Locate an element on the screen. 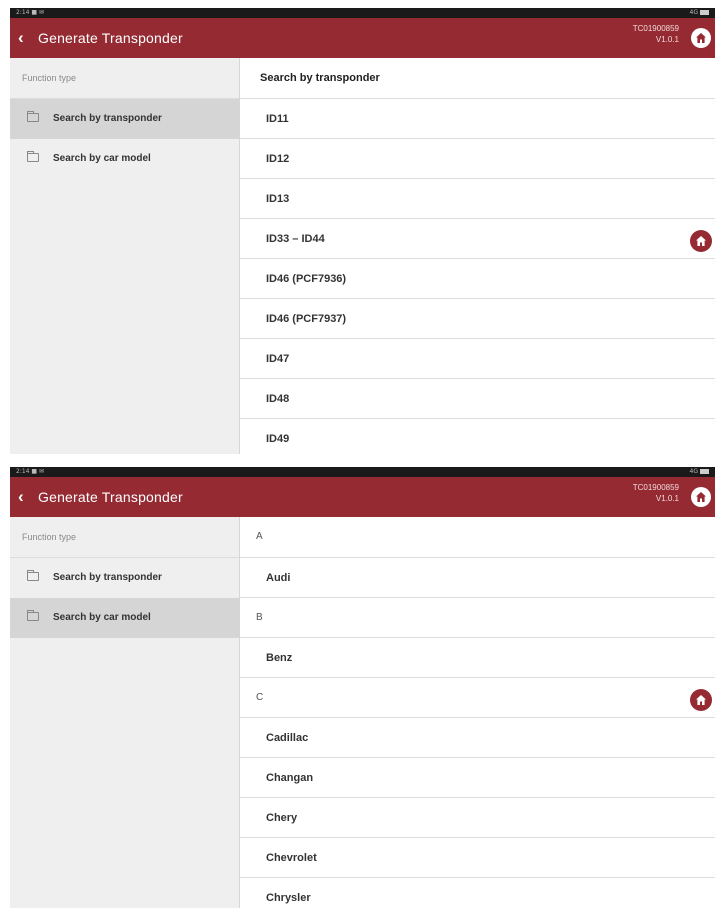 The height and width of the screenshot is (908, 715). list-header: Search by transponder is located at coordinates (477, 78).